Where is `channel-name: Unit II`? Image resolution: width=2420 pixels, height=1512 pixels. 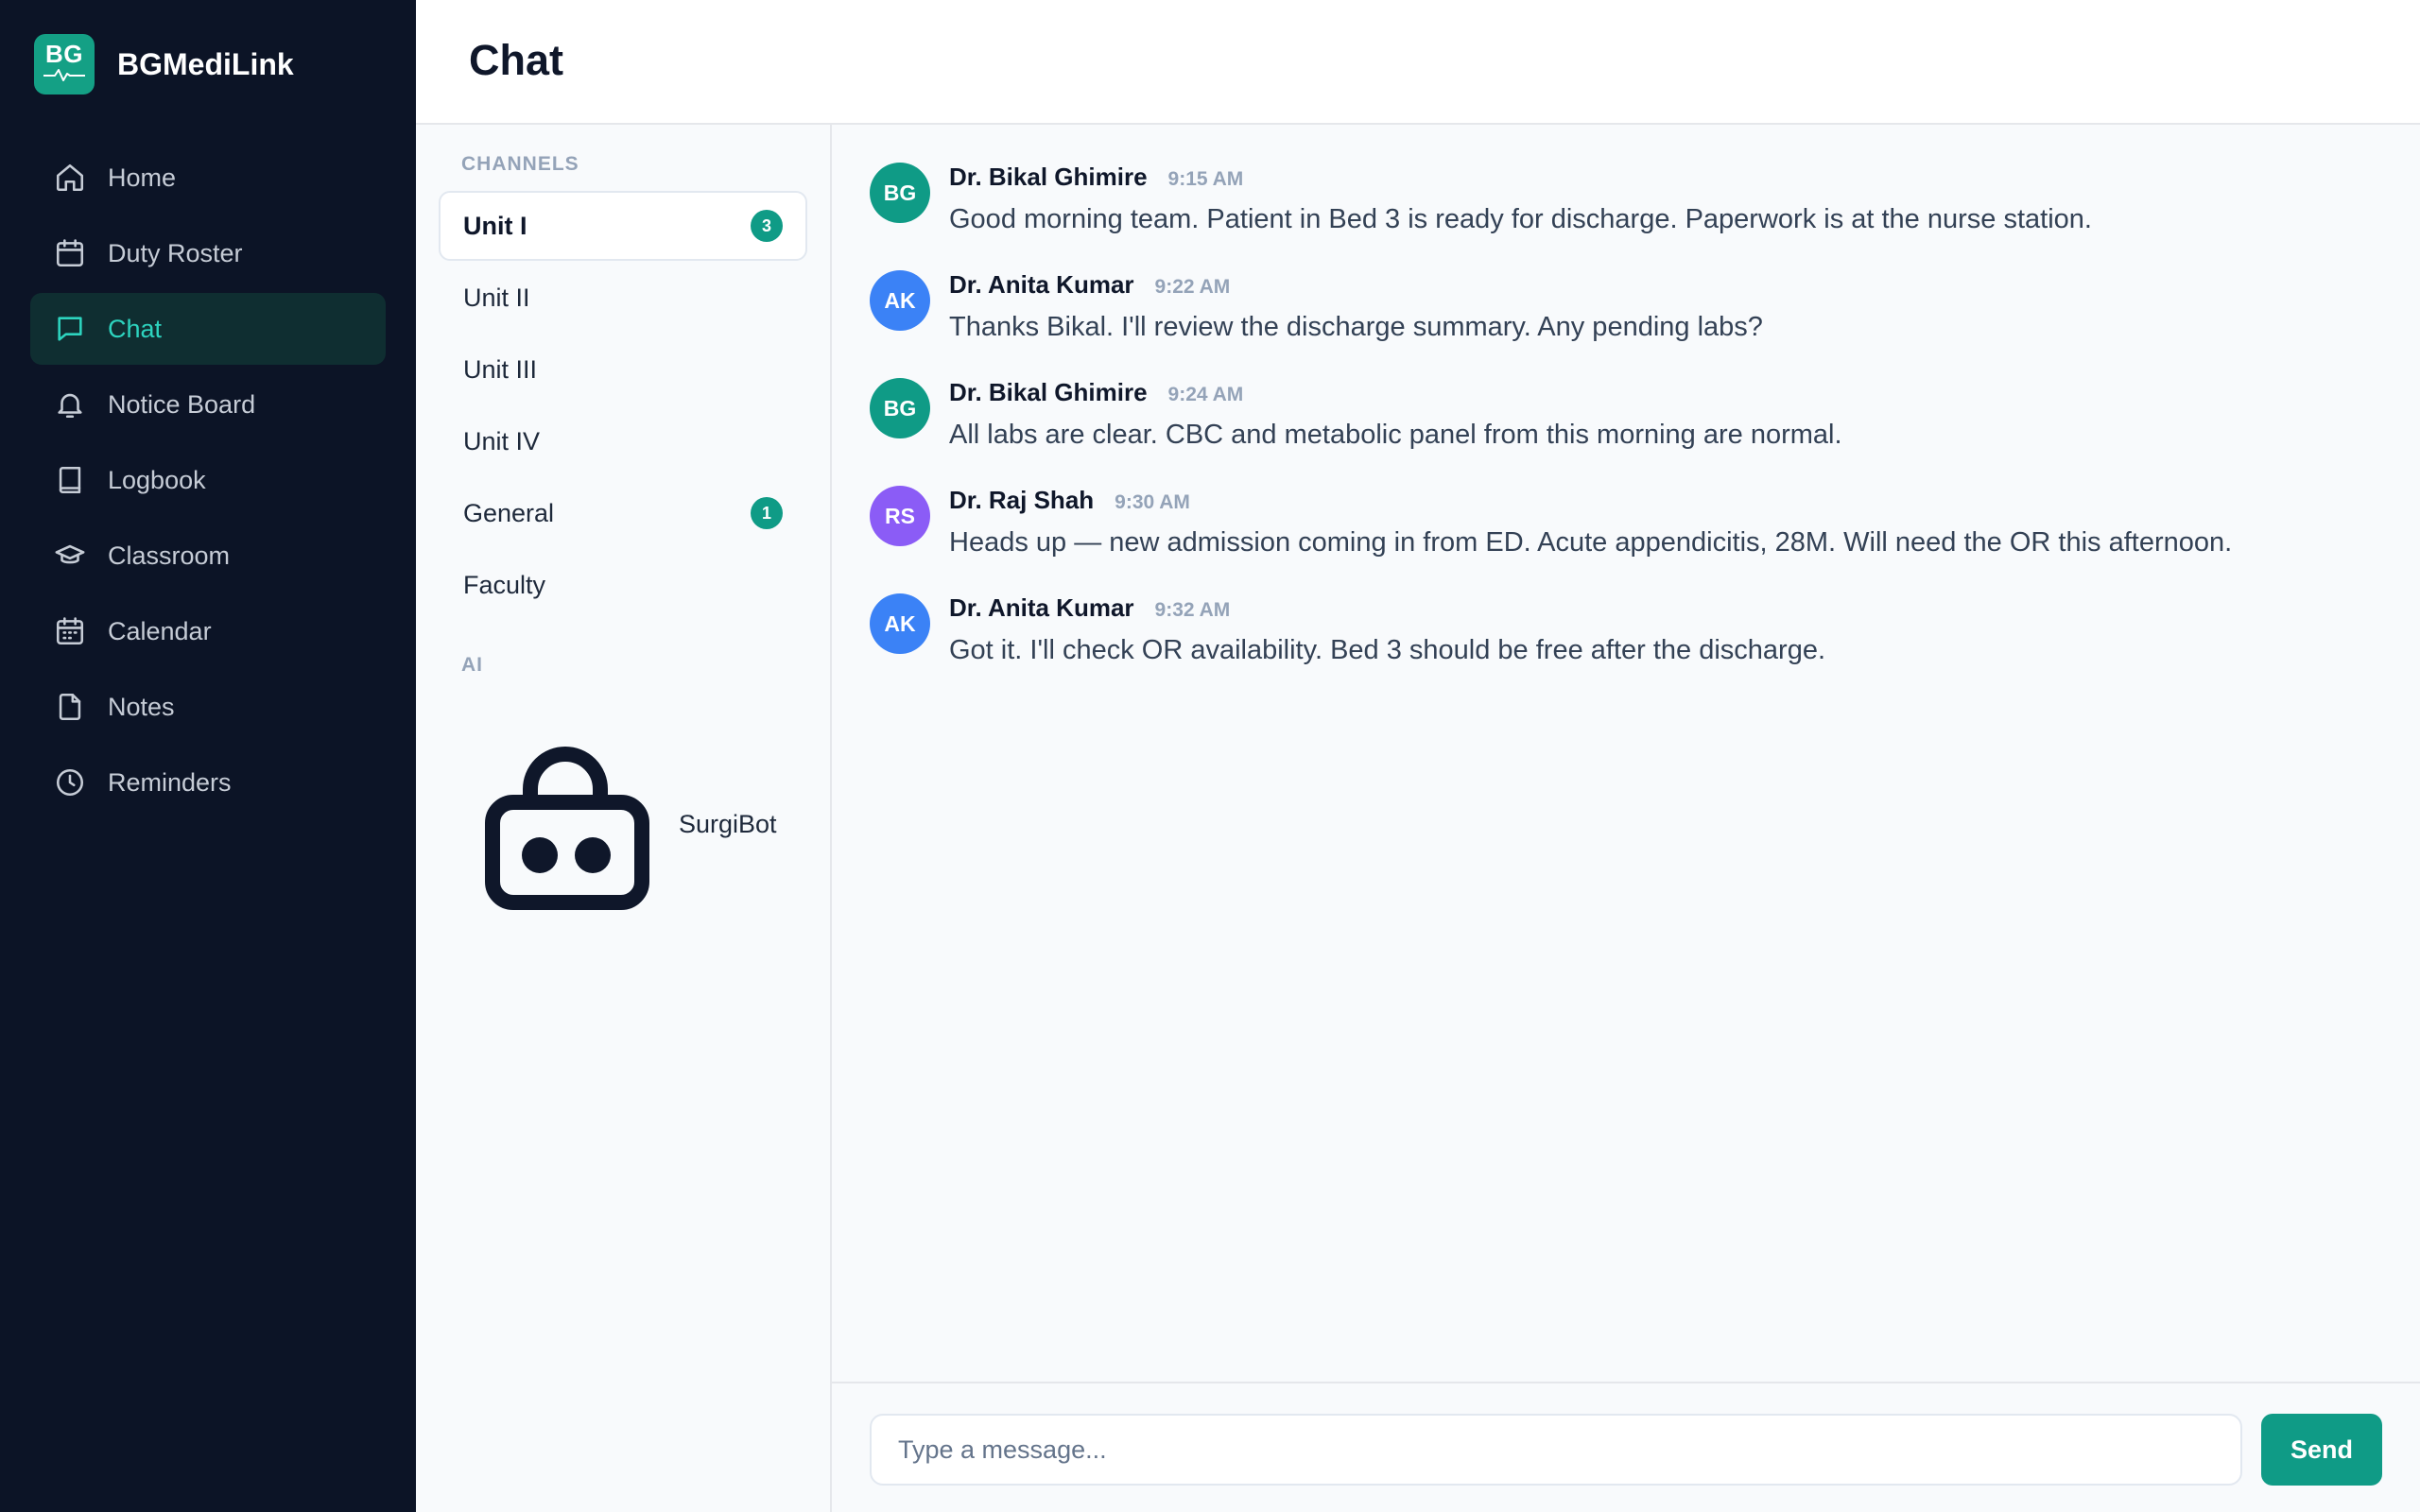 channel-name: Unit II is located at coordinates (497, 297).